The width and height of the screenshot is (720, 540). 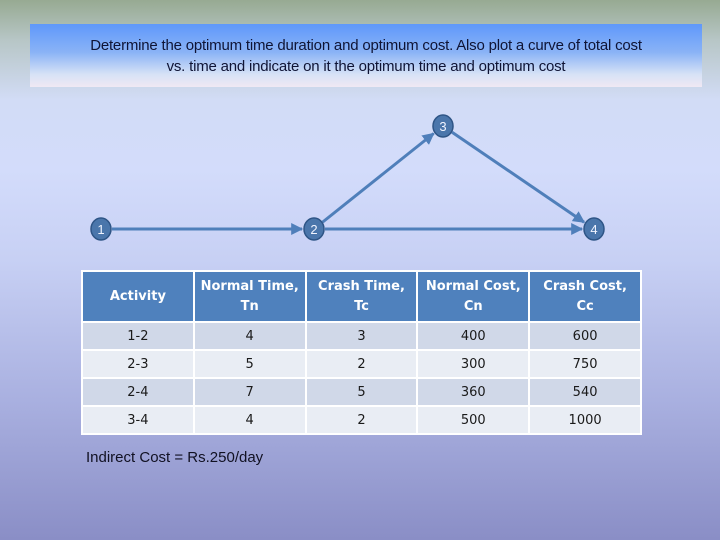 I want to click on cell-crash-time: 5, so click(x=361, y=392).